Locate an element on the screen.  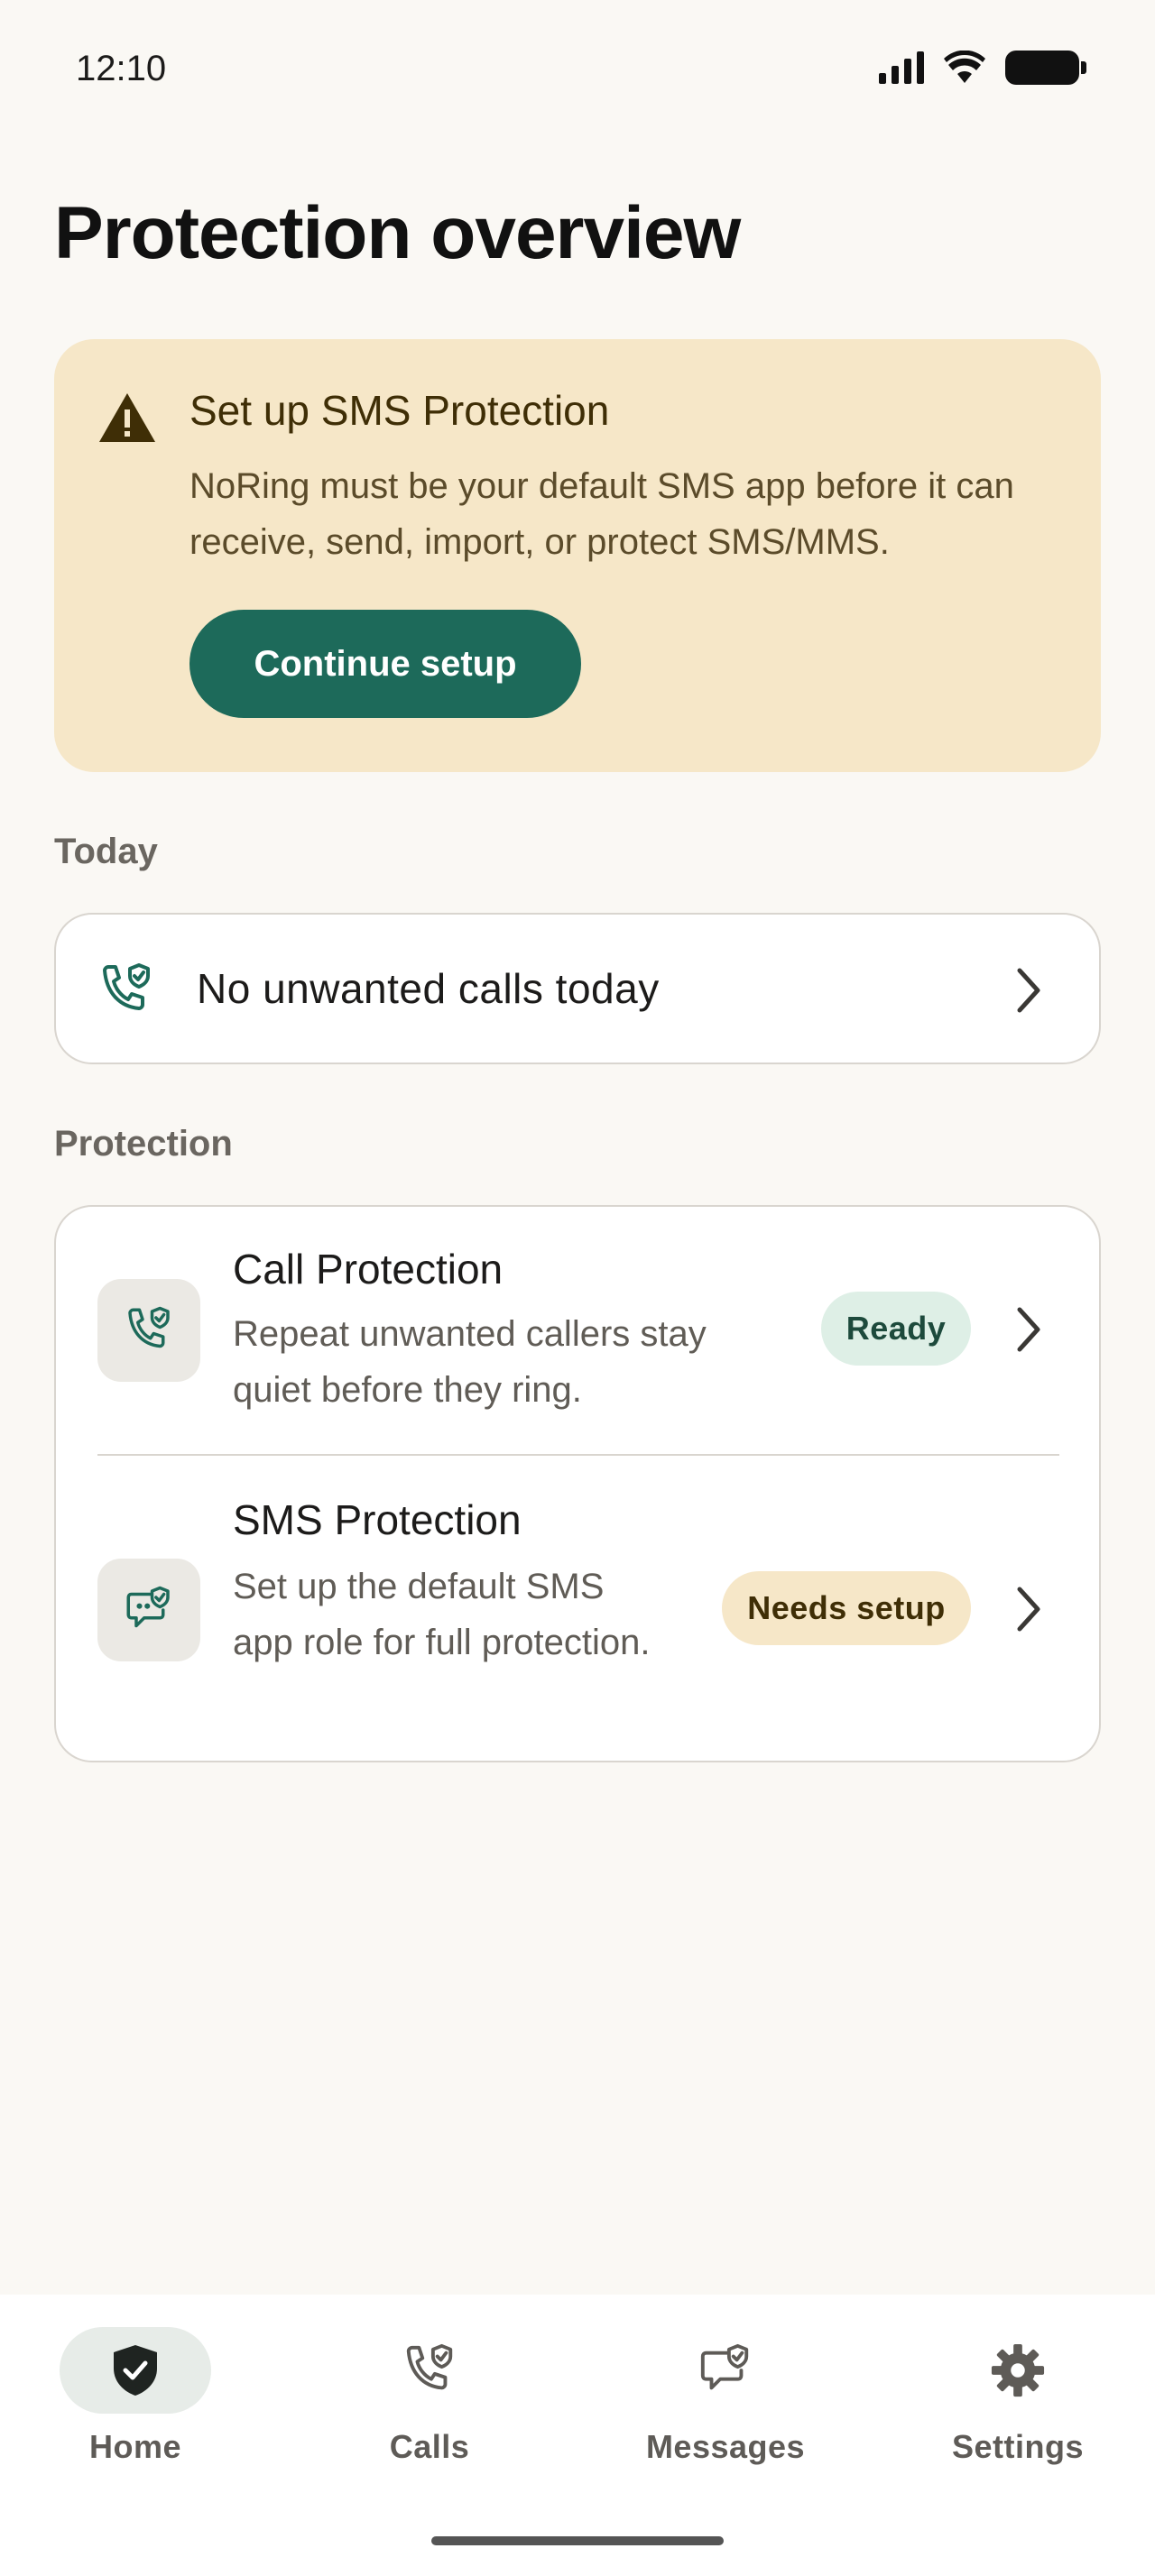
gear-icon is located at coordinates (1018, 2370).